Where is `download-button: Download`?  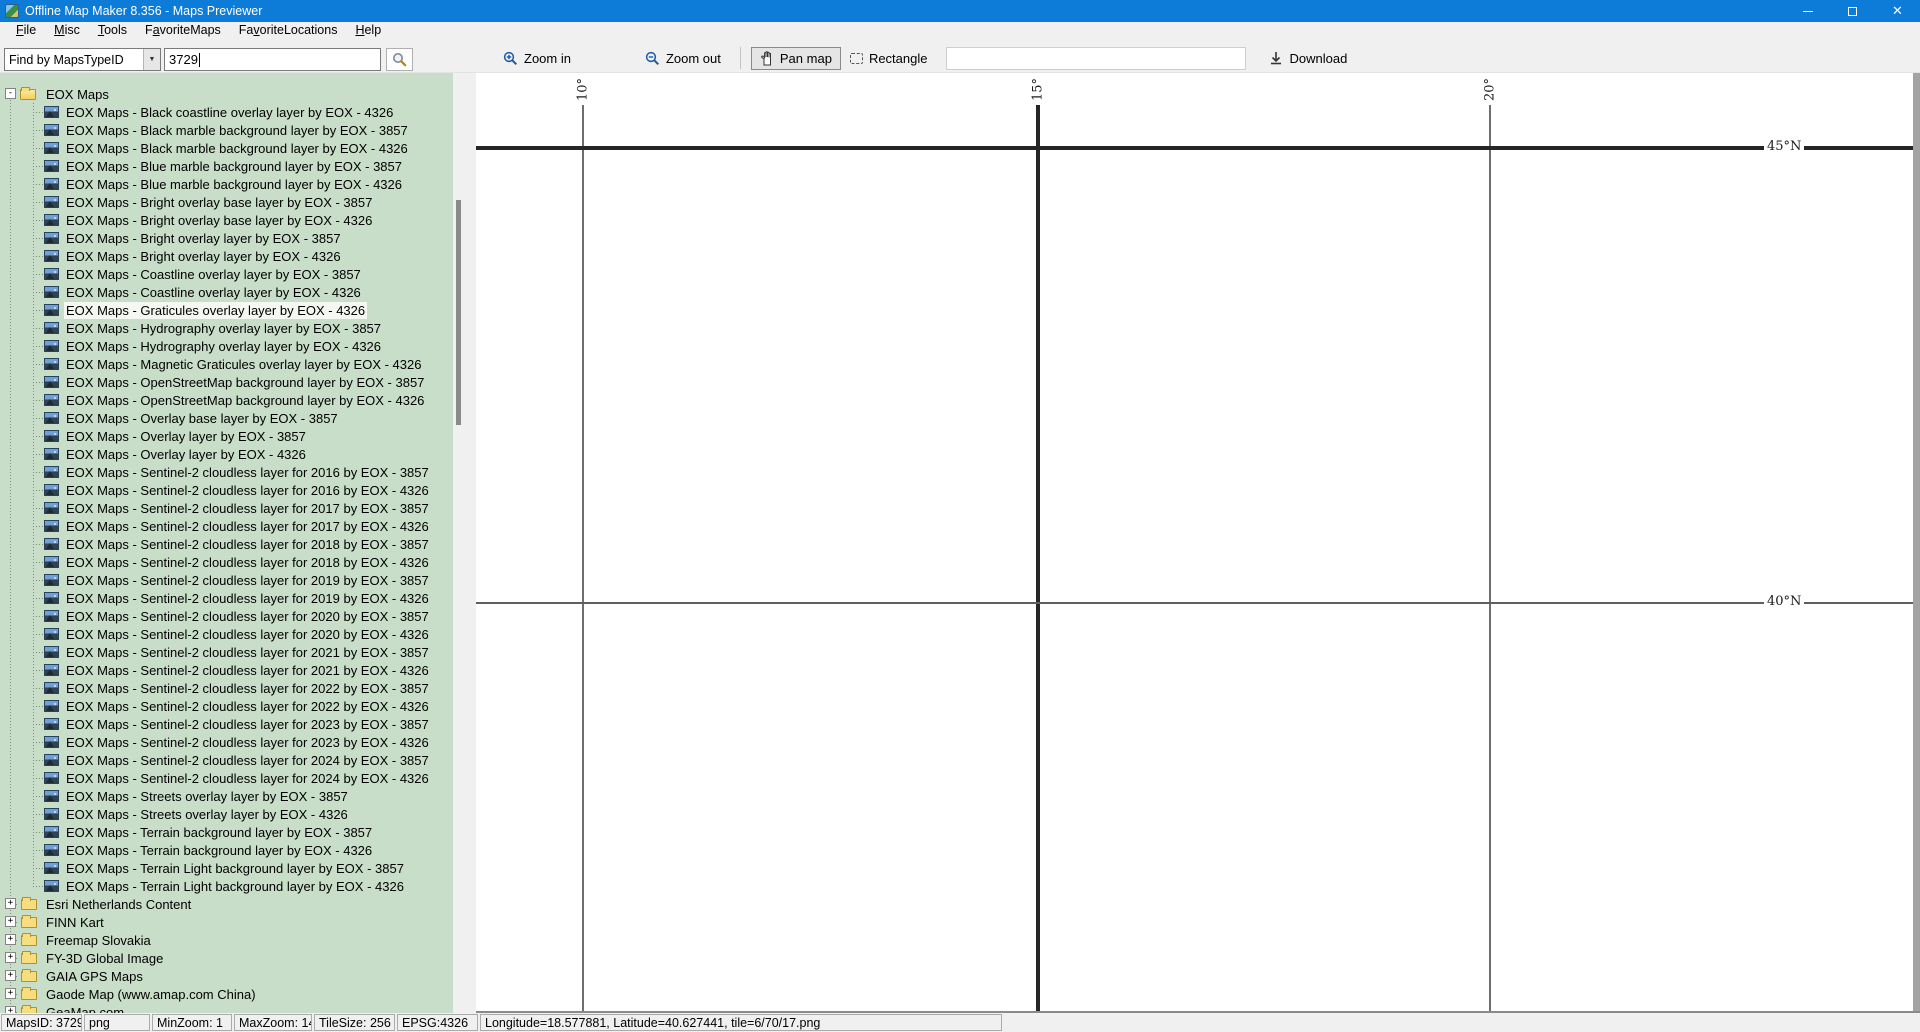 download-button: Download is located at coordinates (1308, 58).